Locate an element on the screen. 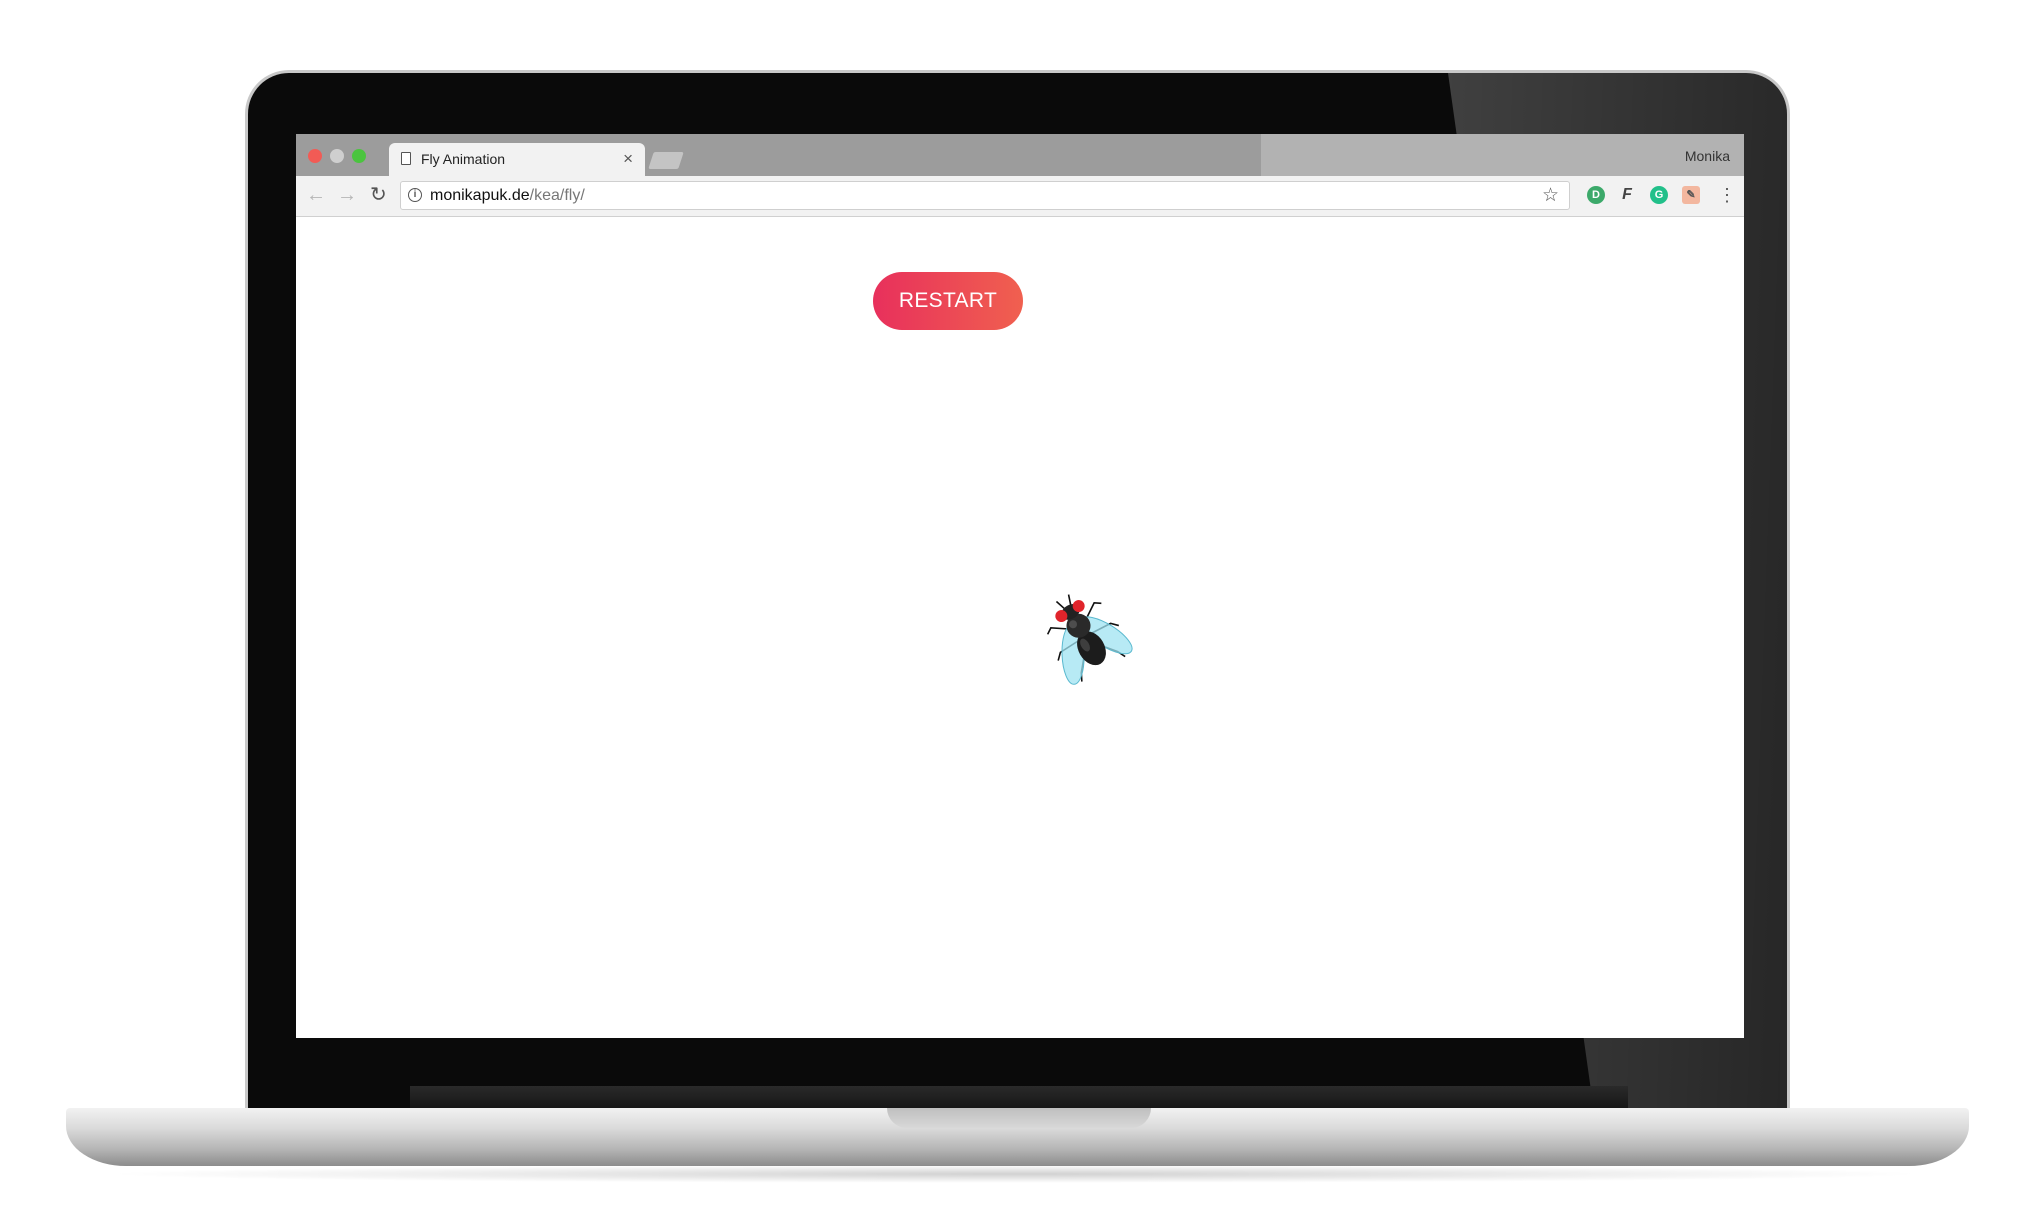 This screenshot has width=2030, height=1218. forward-arrow-icon: → is located at coordinates (347, 195).